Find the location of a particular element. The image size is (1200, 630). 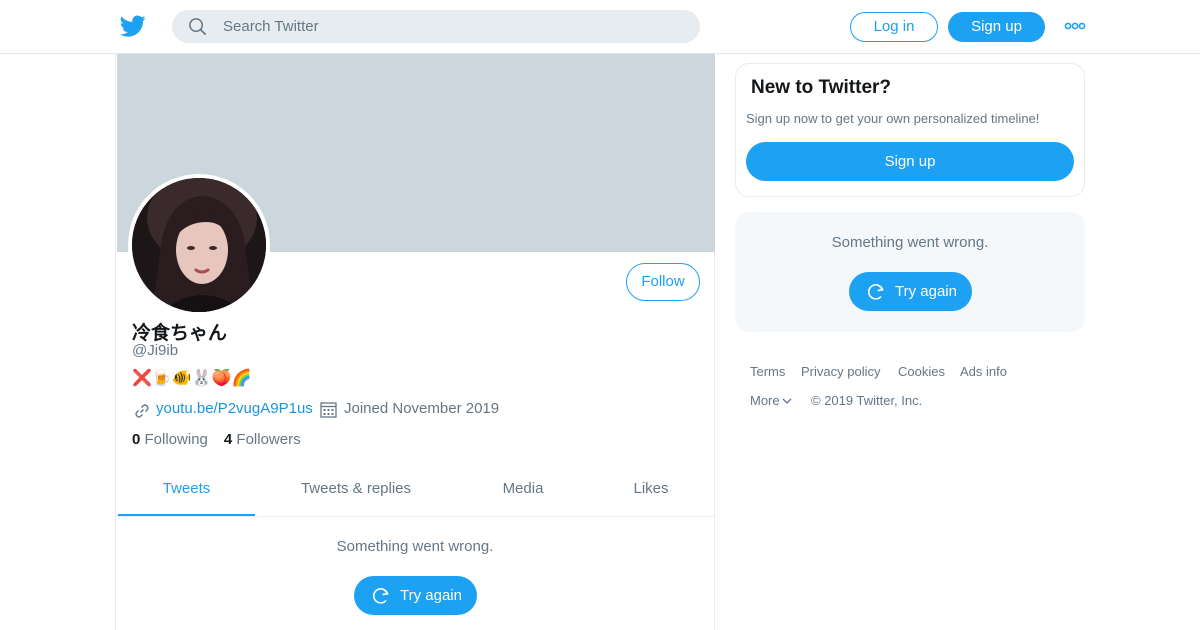

login-button: Log in is located at coordinates (894, 27).